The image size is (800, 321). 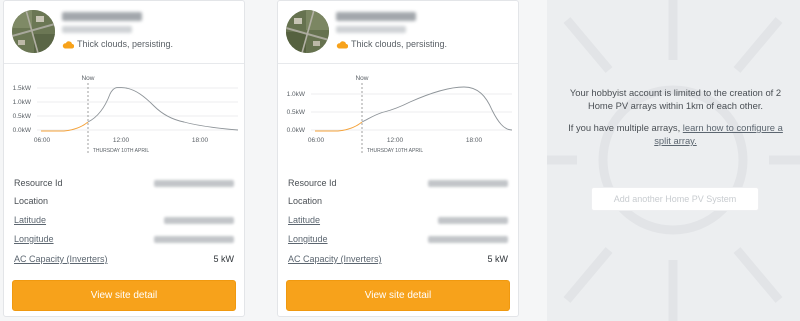 What do you see at coordinates (675, 199) in the screenshot?
I see `add-home-pv-button: Add another Home PV System` at bounding box center [675, 199].